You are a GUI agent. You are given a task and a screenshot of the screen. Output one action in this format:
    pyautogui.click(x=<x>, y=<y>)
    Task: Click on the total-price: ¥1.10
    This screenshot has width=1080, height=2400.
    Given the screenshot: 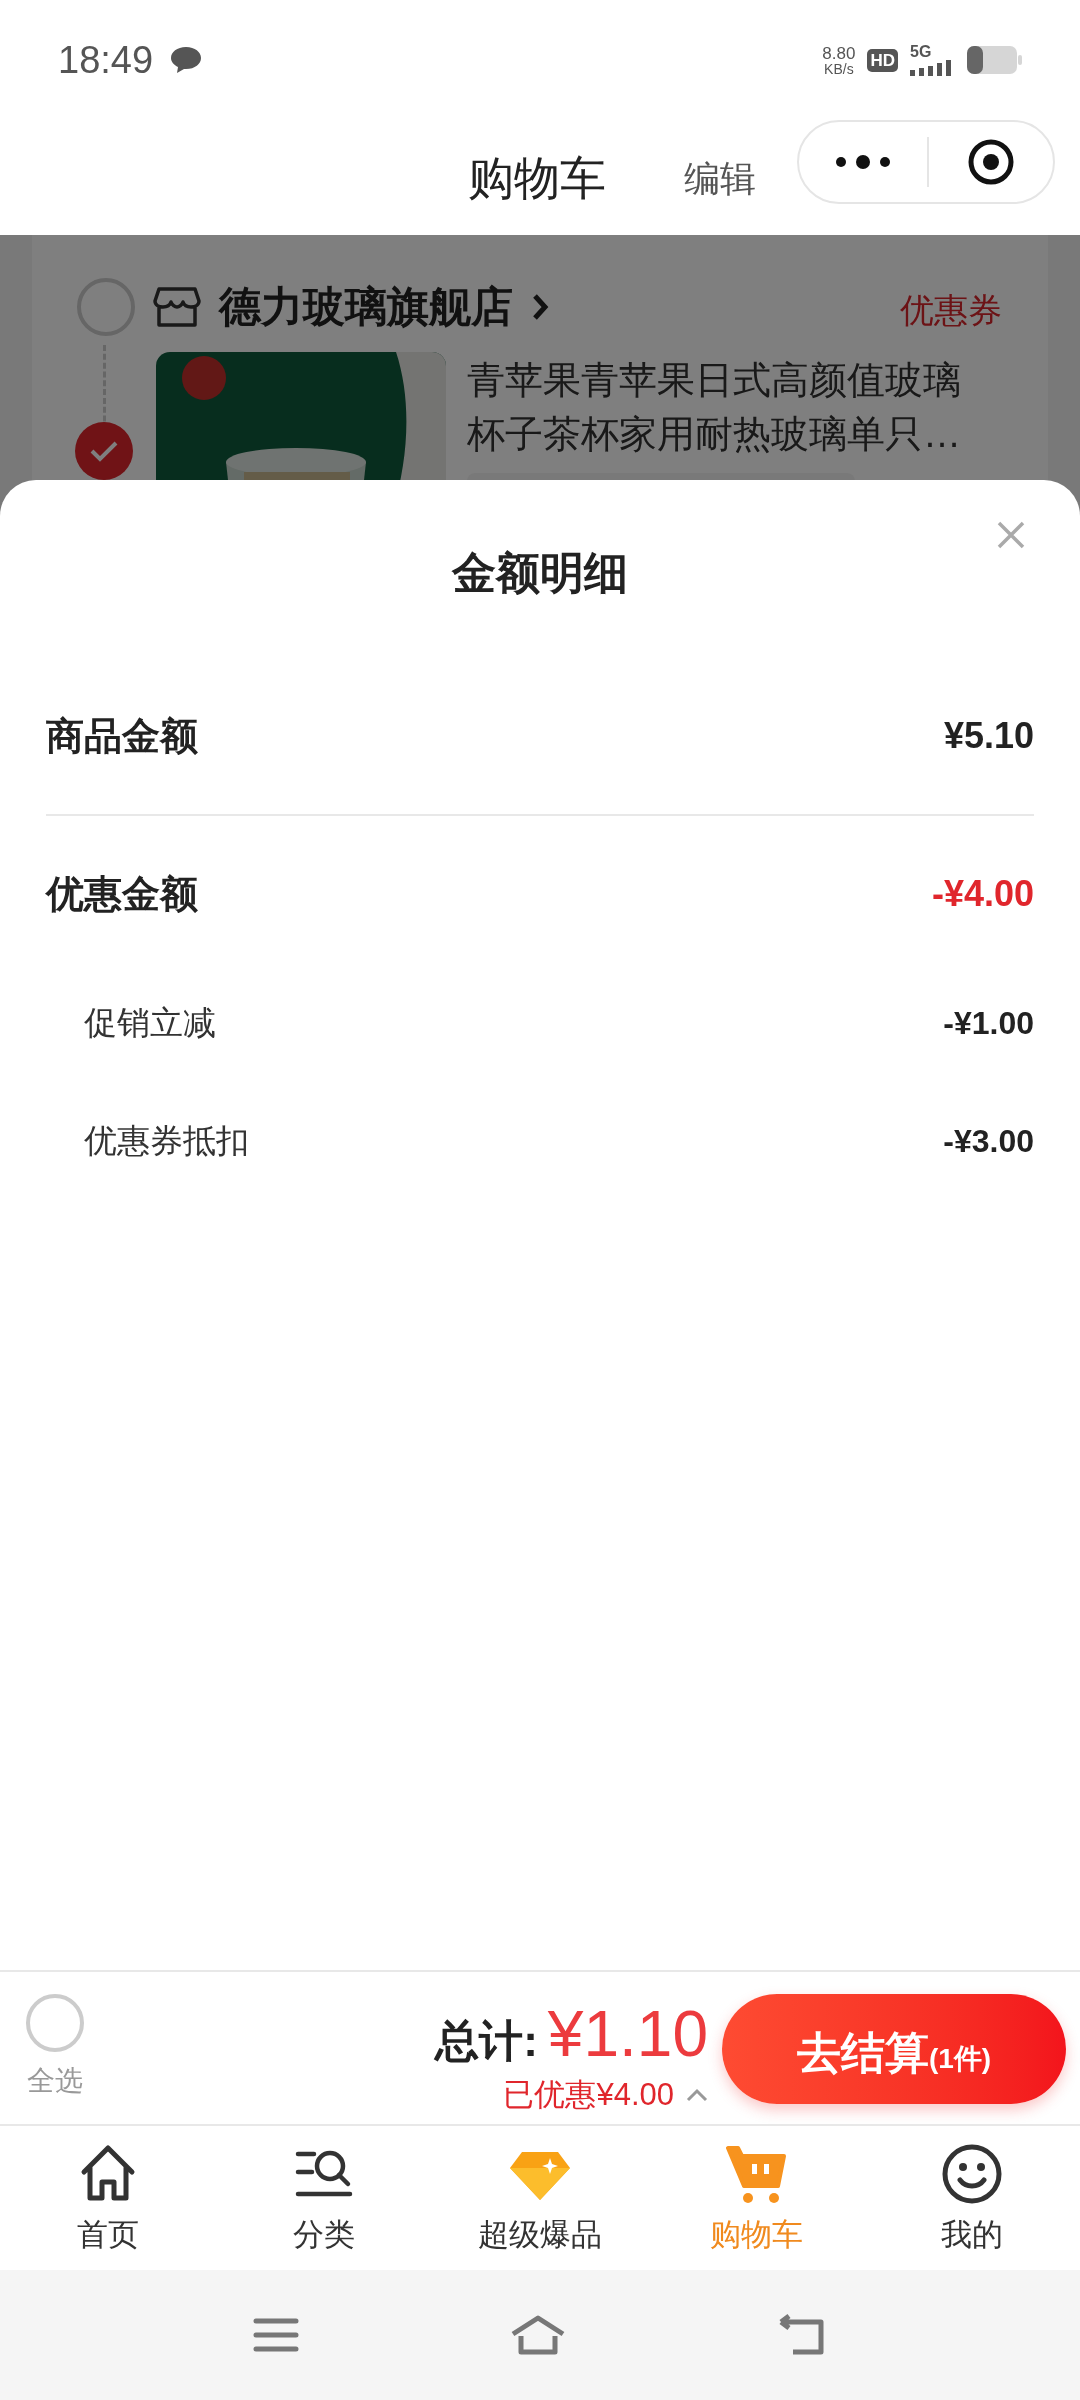 What is the action you would take?
    pyautogui.click(x=627, y=2034)
    